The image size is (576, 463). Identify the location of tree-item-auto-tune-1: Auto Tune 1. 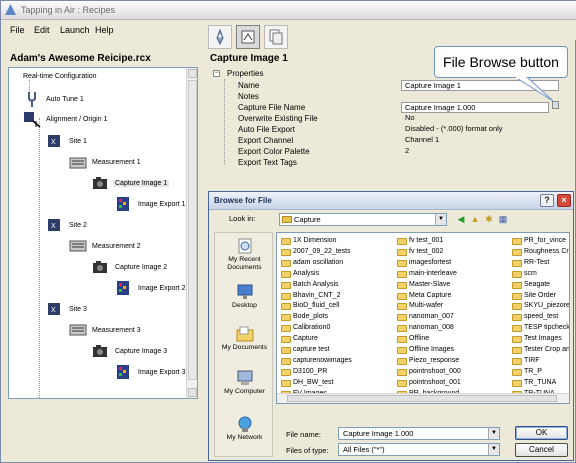
(65, 99).